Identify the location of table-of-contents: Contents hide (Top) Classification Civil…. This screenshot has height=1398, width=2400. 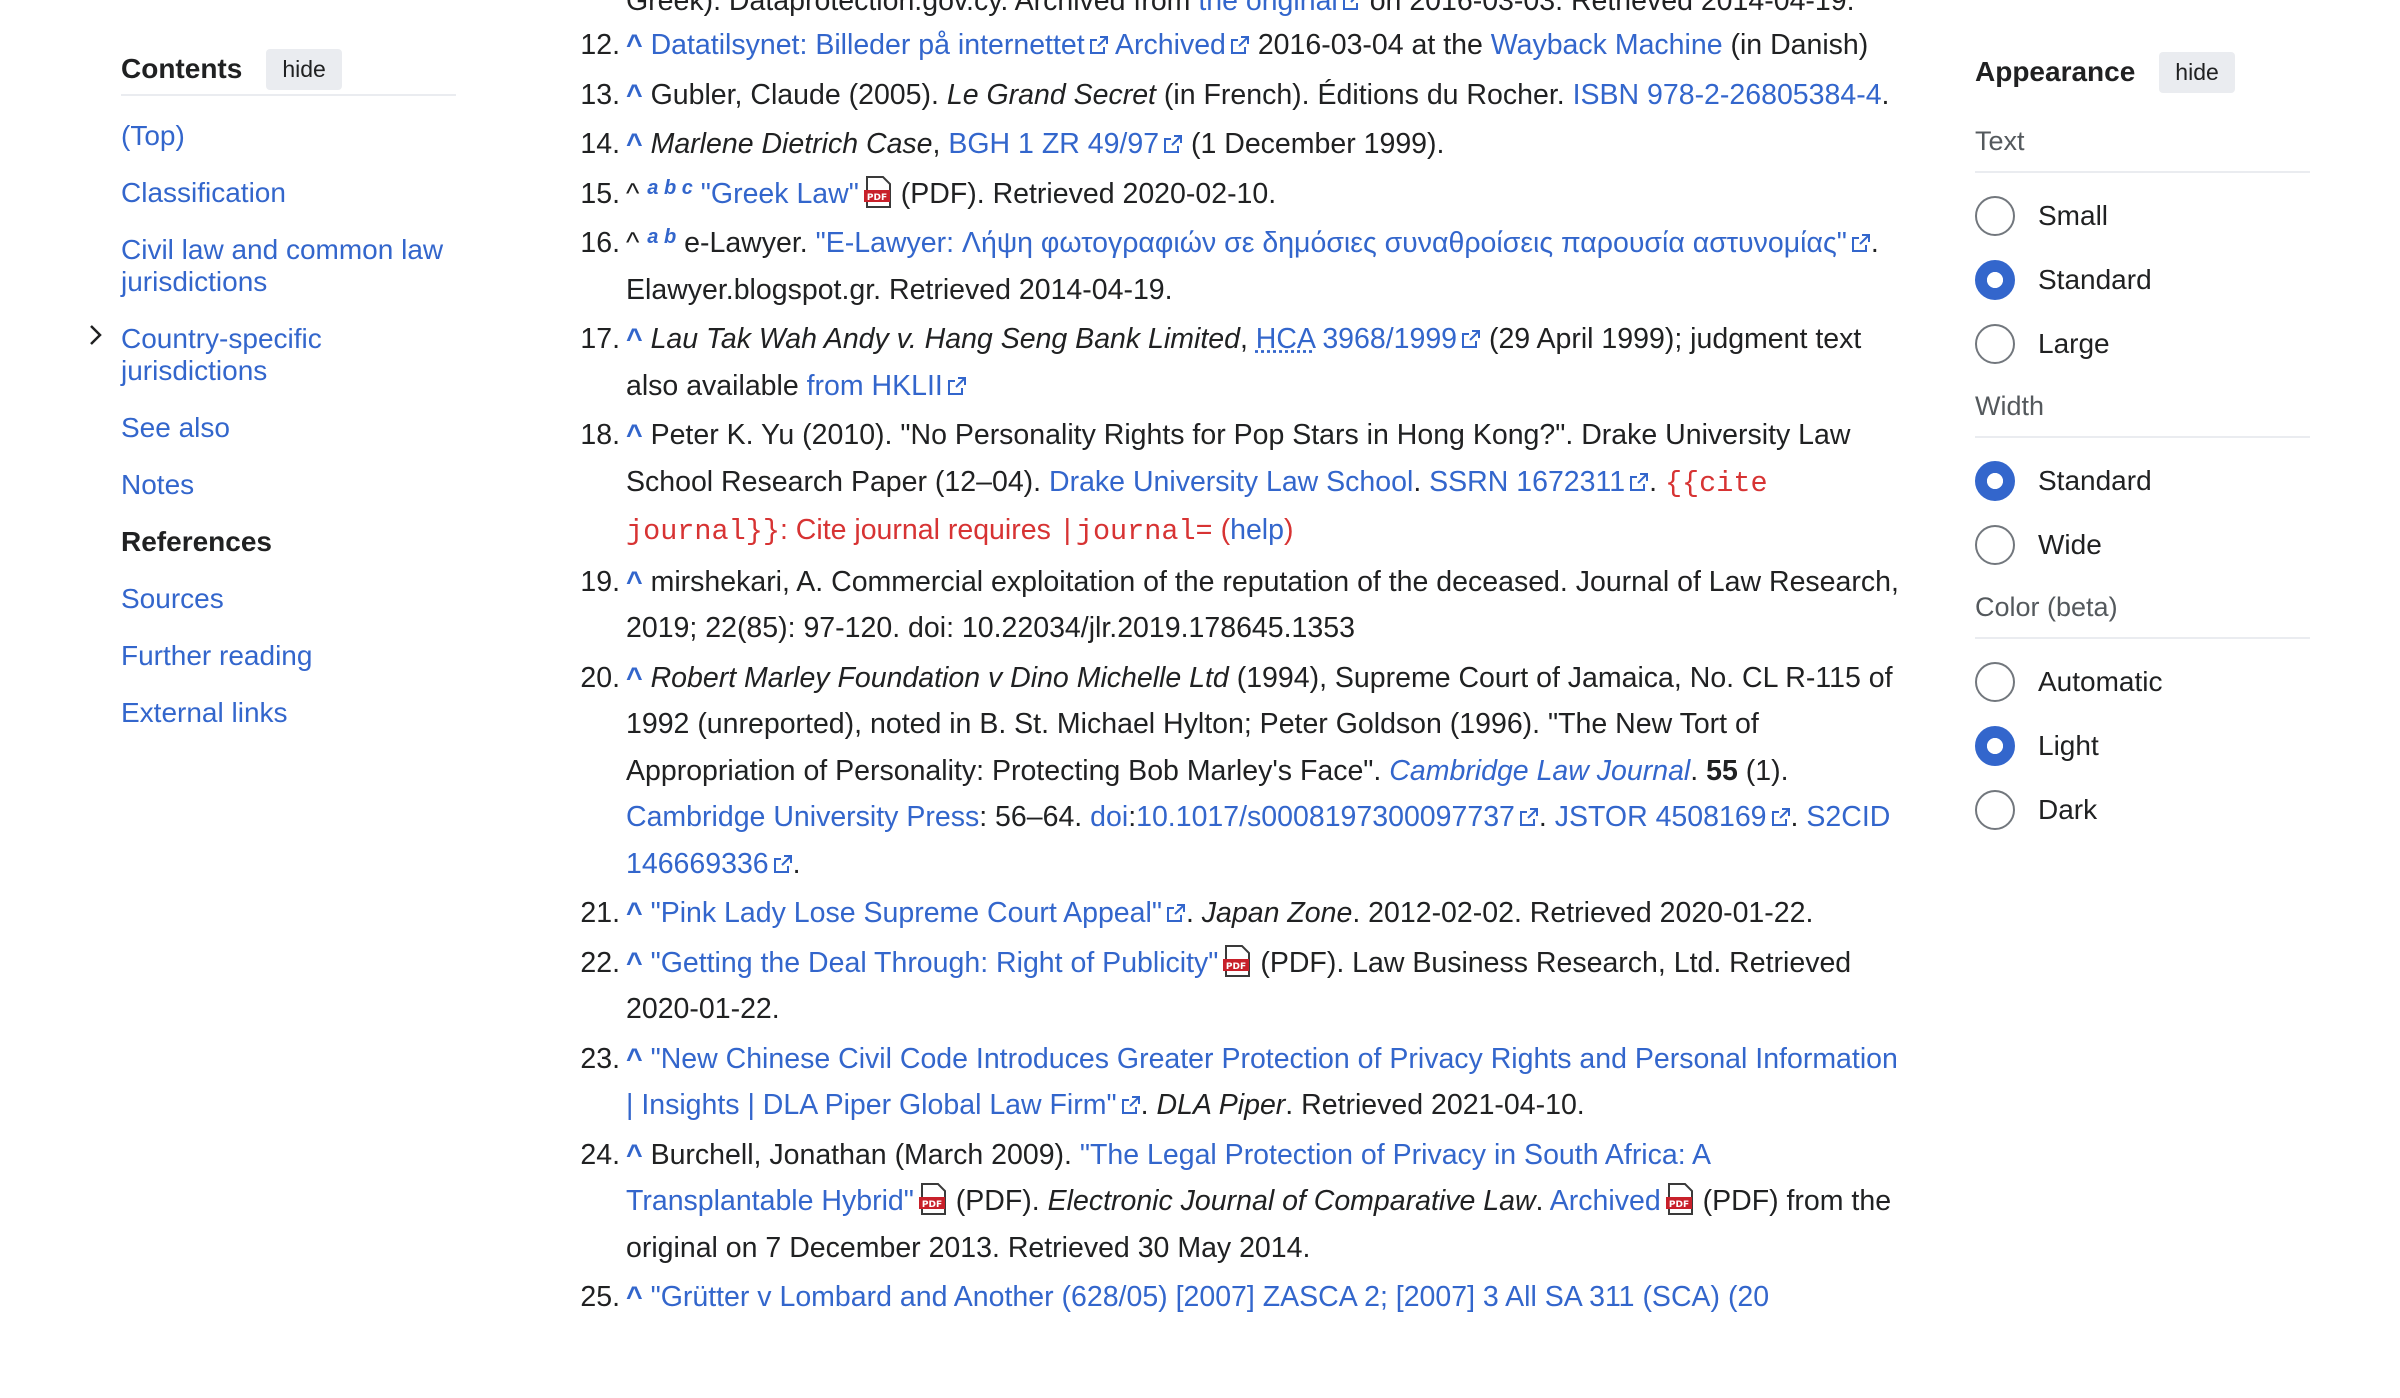
(273, 401).